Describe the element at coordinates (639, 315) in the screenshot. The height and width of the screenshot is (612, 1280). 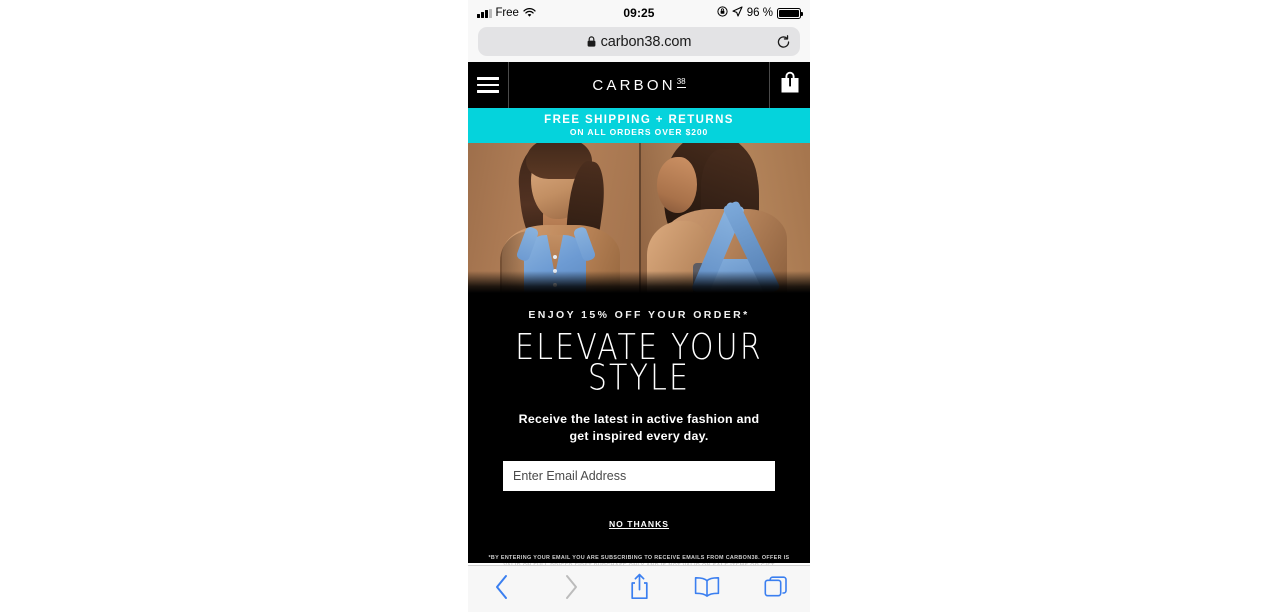
I see `offer-eyebrow: ENJOY 15% OFF YOUR ORDER*` at that location.